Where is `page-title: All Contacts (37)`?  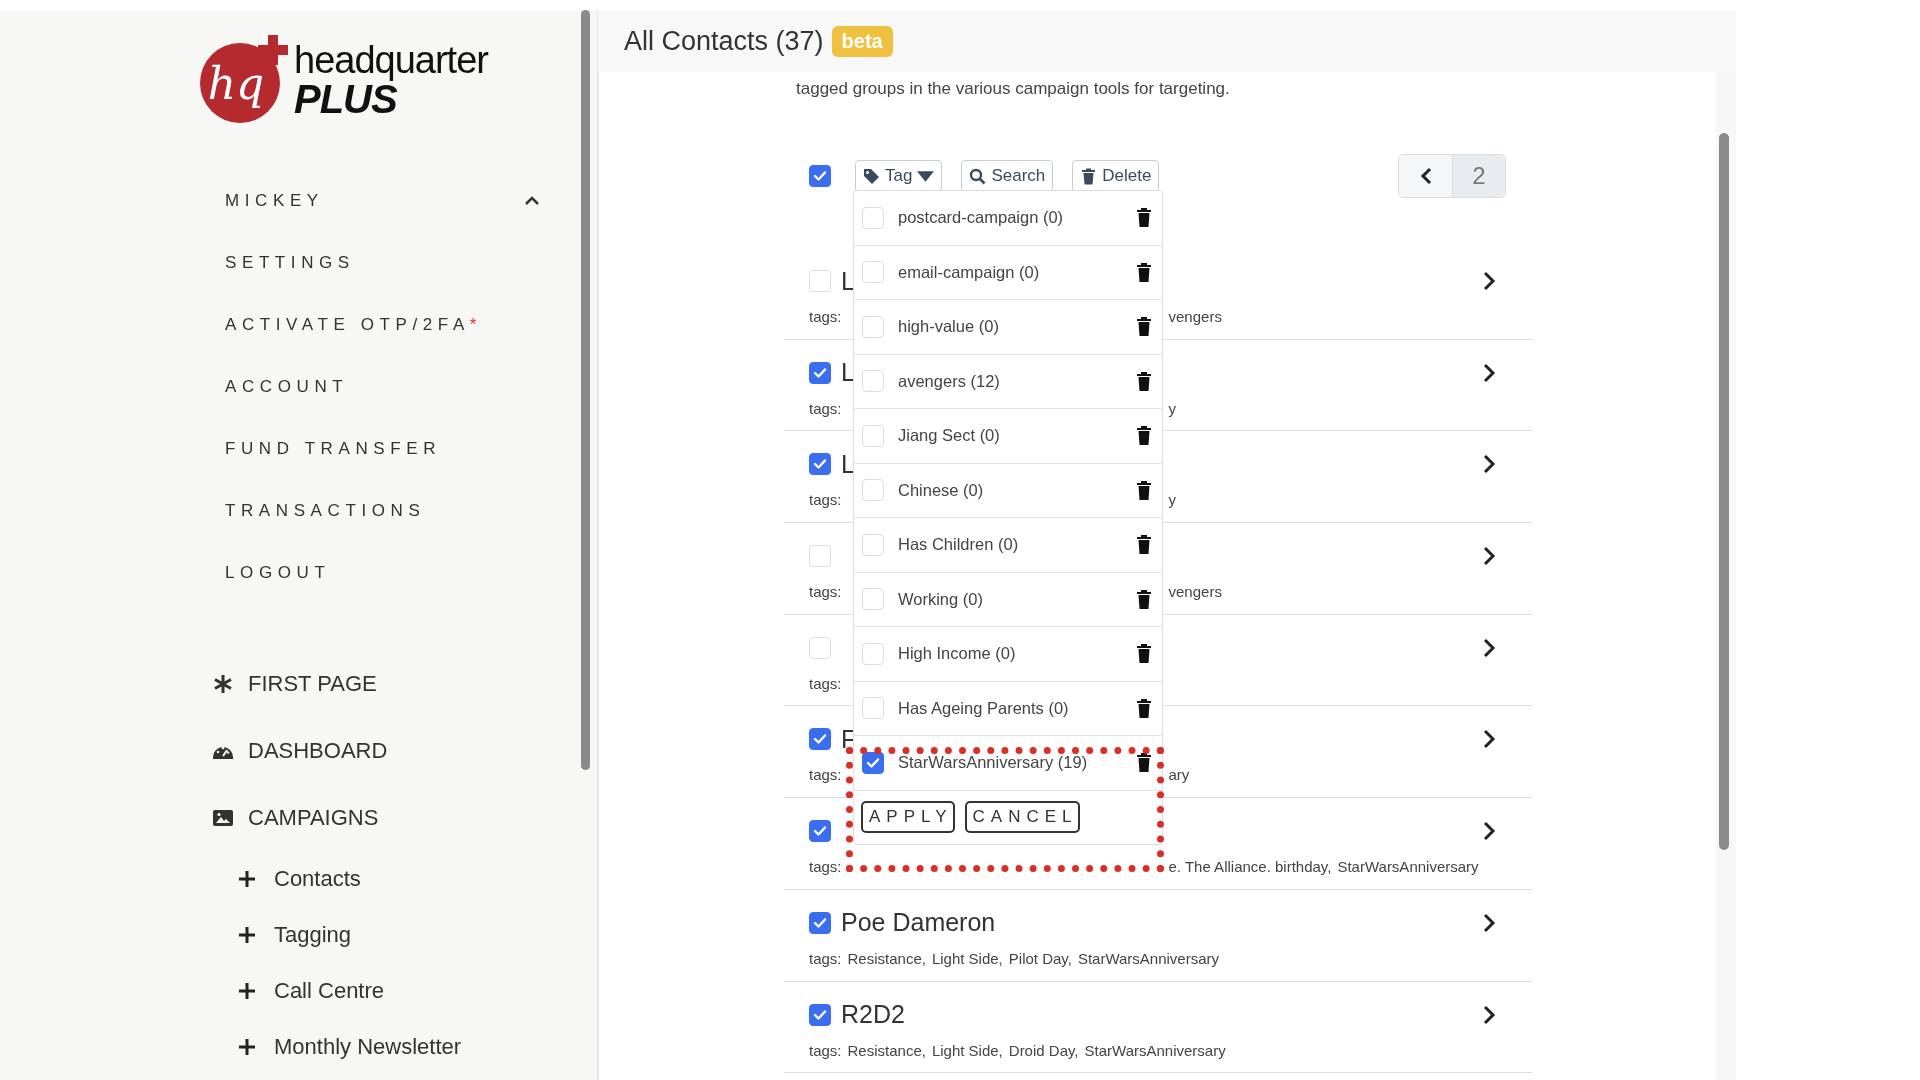
page-title: All Contacts (37) is located at coordinates (724, 41).